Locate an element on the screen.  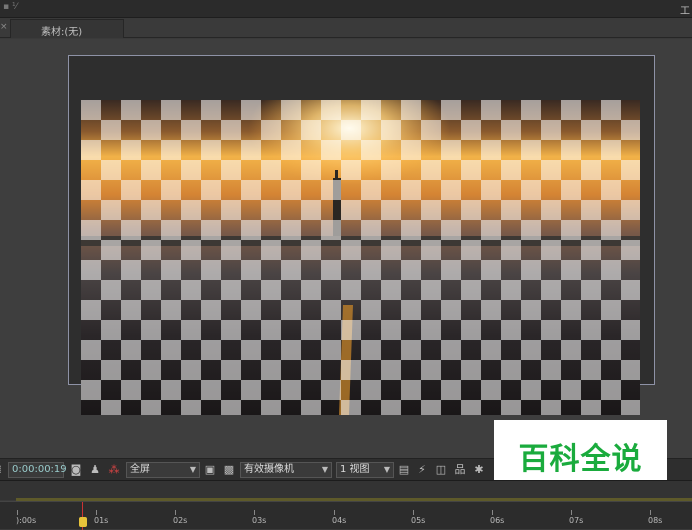
timeline-header is located at coordinates (346, 490).